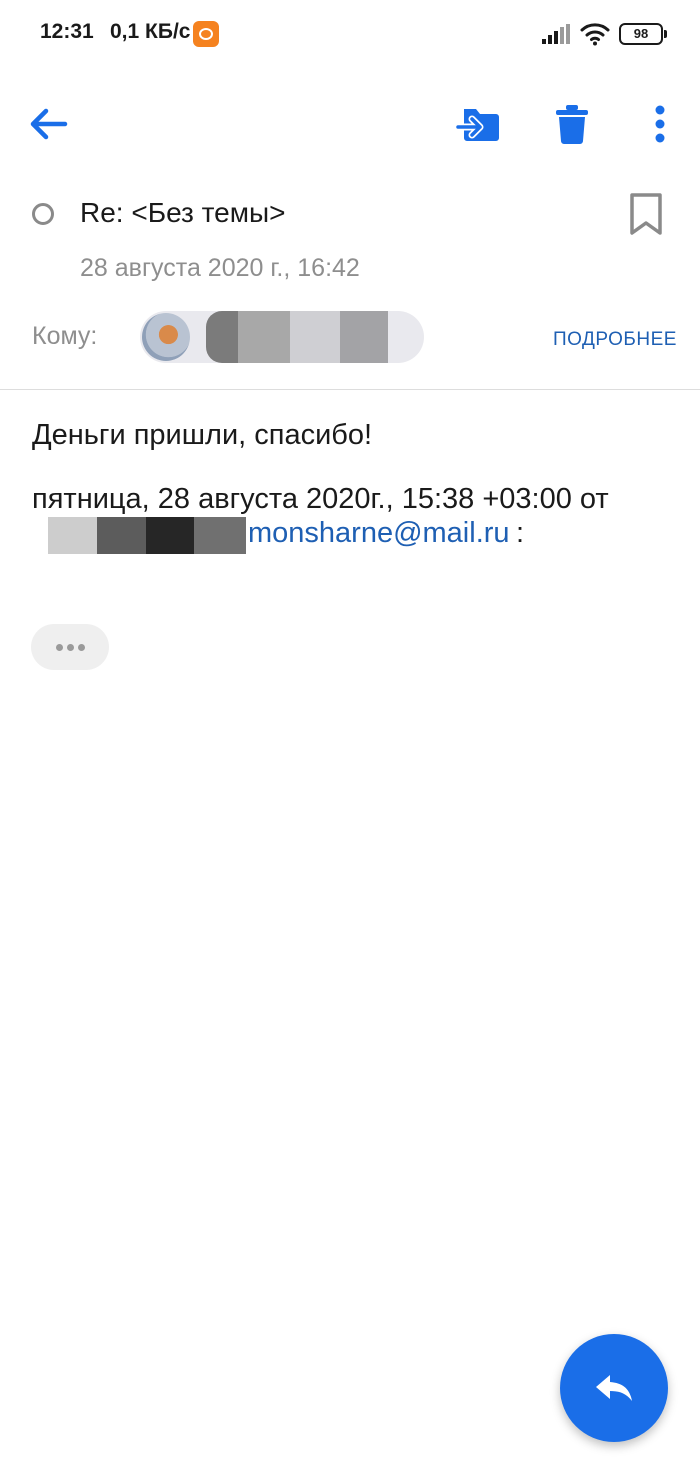 Image resolution: width=700 pixels, height=1478 pixels. Describe the element at coordinates (183, 212) in the screenshot. I see `message-subject: Re: <Без темы>` at that location.